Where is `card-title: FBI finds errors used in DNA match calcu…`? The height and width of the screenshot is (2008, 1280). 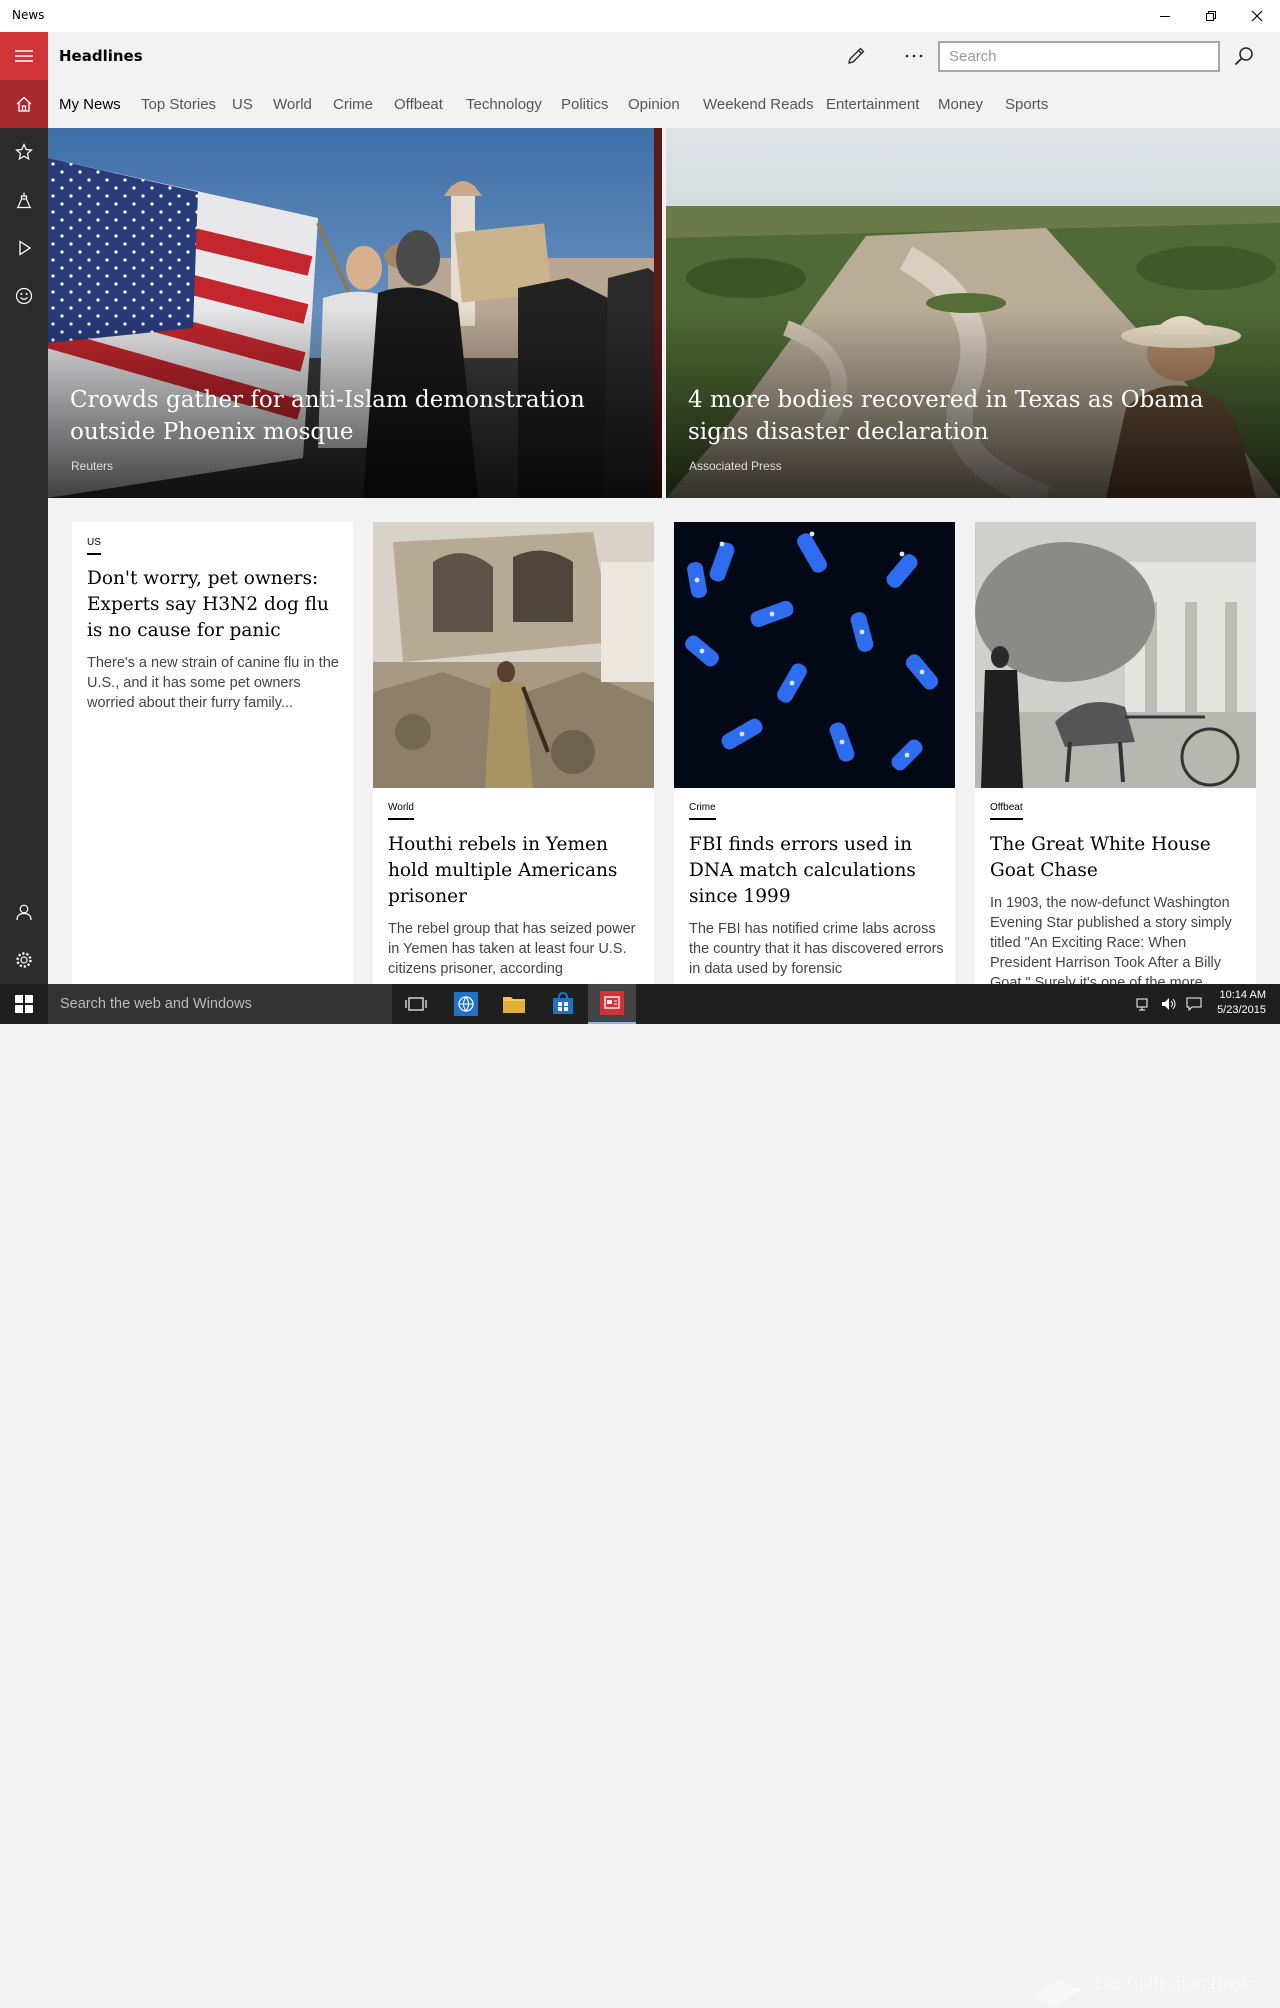 card-title: FBI finds errors used in DNA match calcu… is located at coordinates (816, 871).